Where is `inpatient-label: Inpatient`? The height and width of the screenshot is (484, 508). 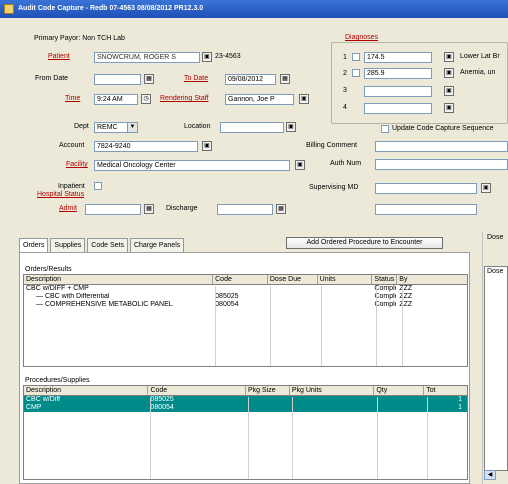 inpatient-label: Inpatient is located at coordinates (71, 186).